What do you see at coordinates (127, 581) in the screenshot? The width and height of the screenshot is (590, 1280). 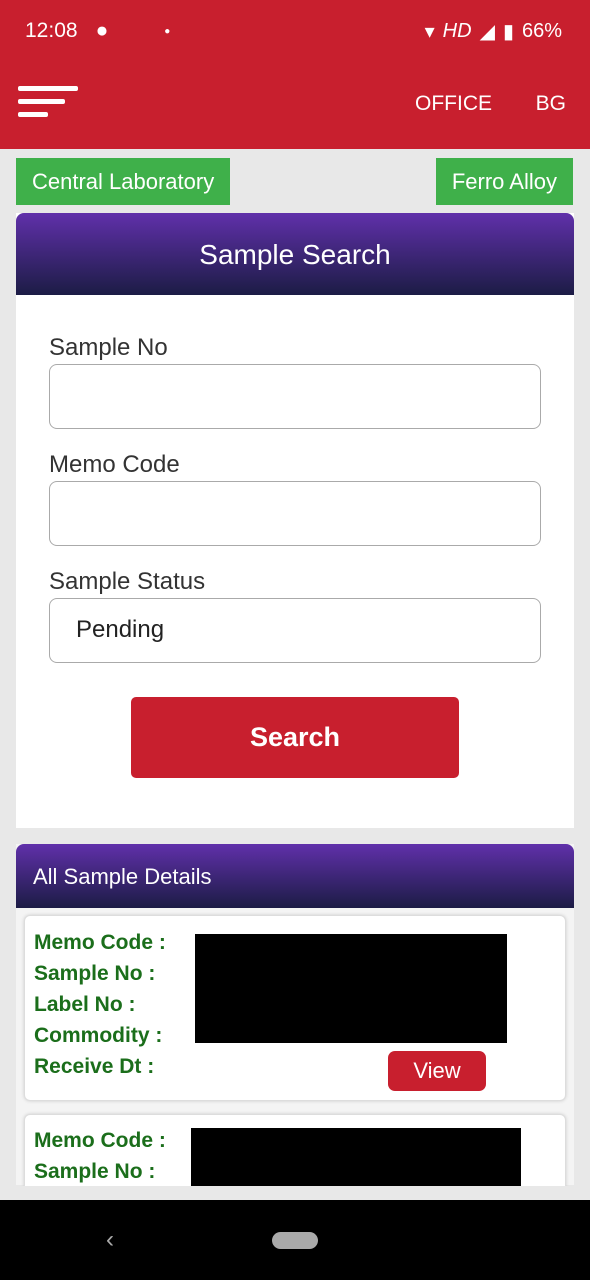 I see `sample-status-label: Sample Status` at bounding box center [127, 581].